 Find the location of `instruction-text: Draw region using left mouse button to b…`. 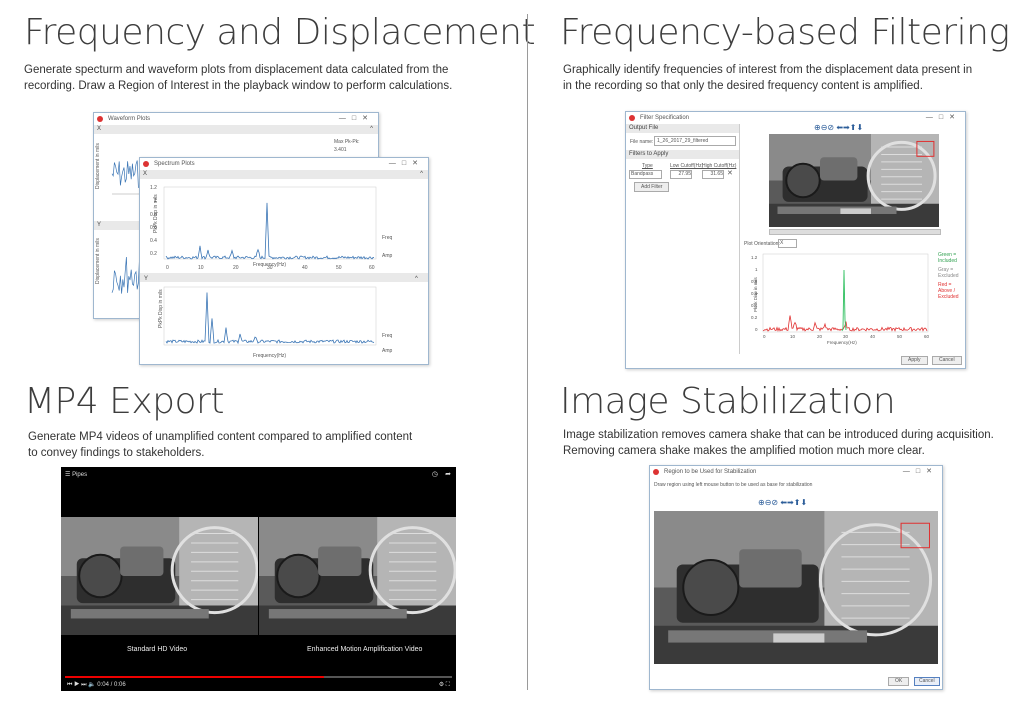

instruction-text: Draw region using left mouse button to b… is located at coordinates (733, 485).